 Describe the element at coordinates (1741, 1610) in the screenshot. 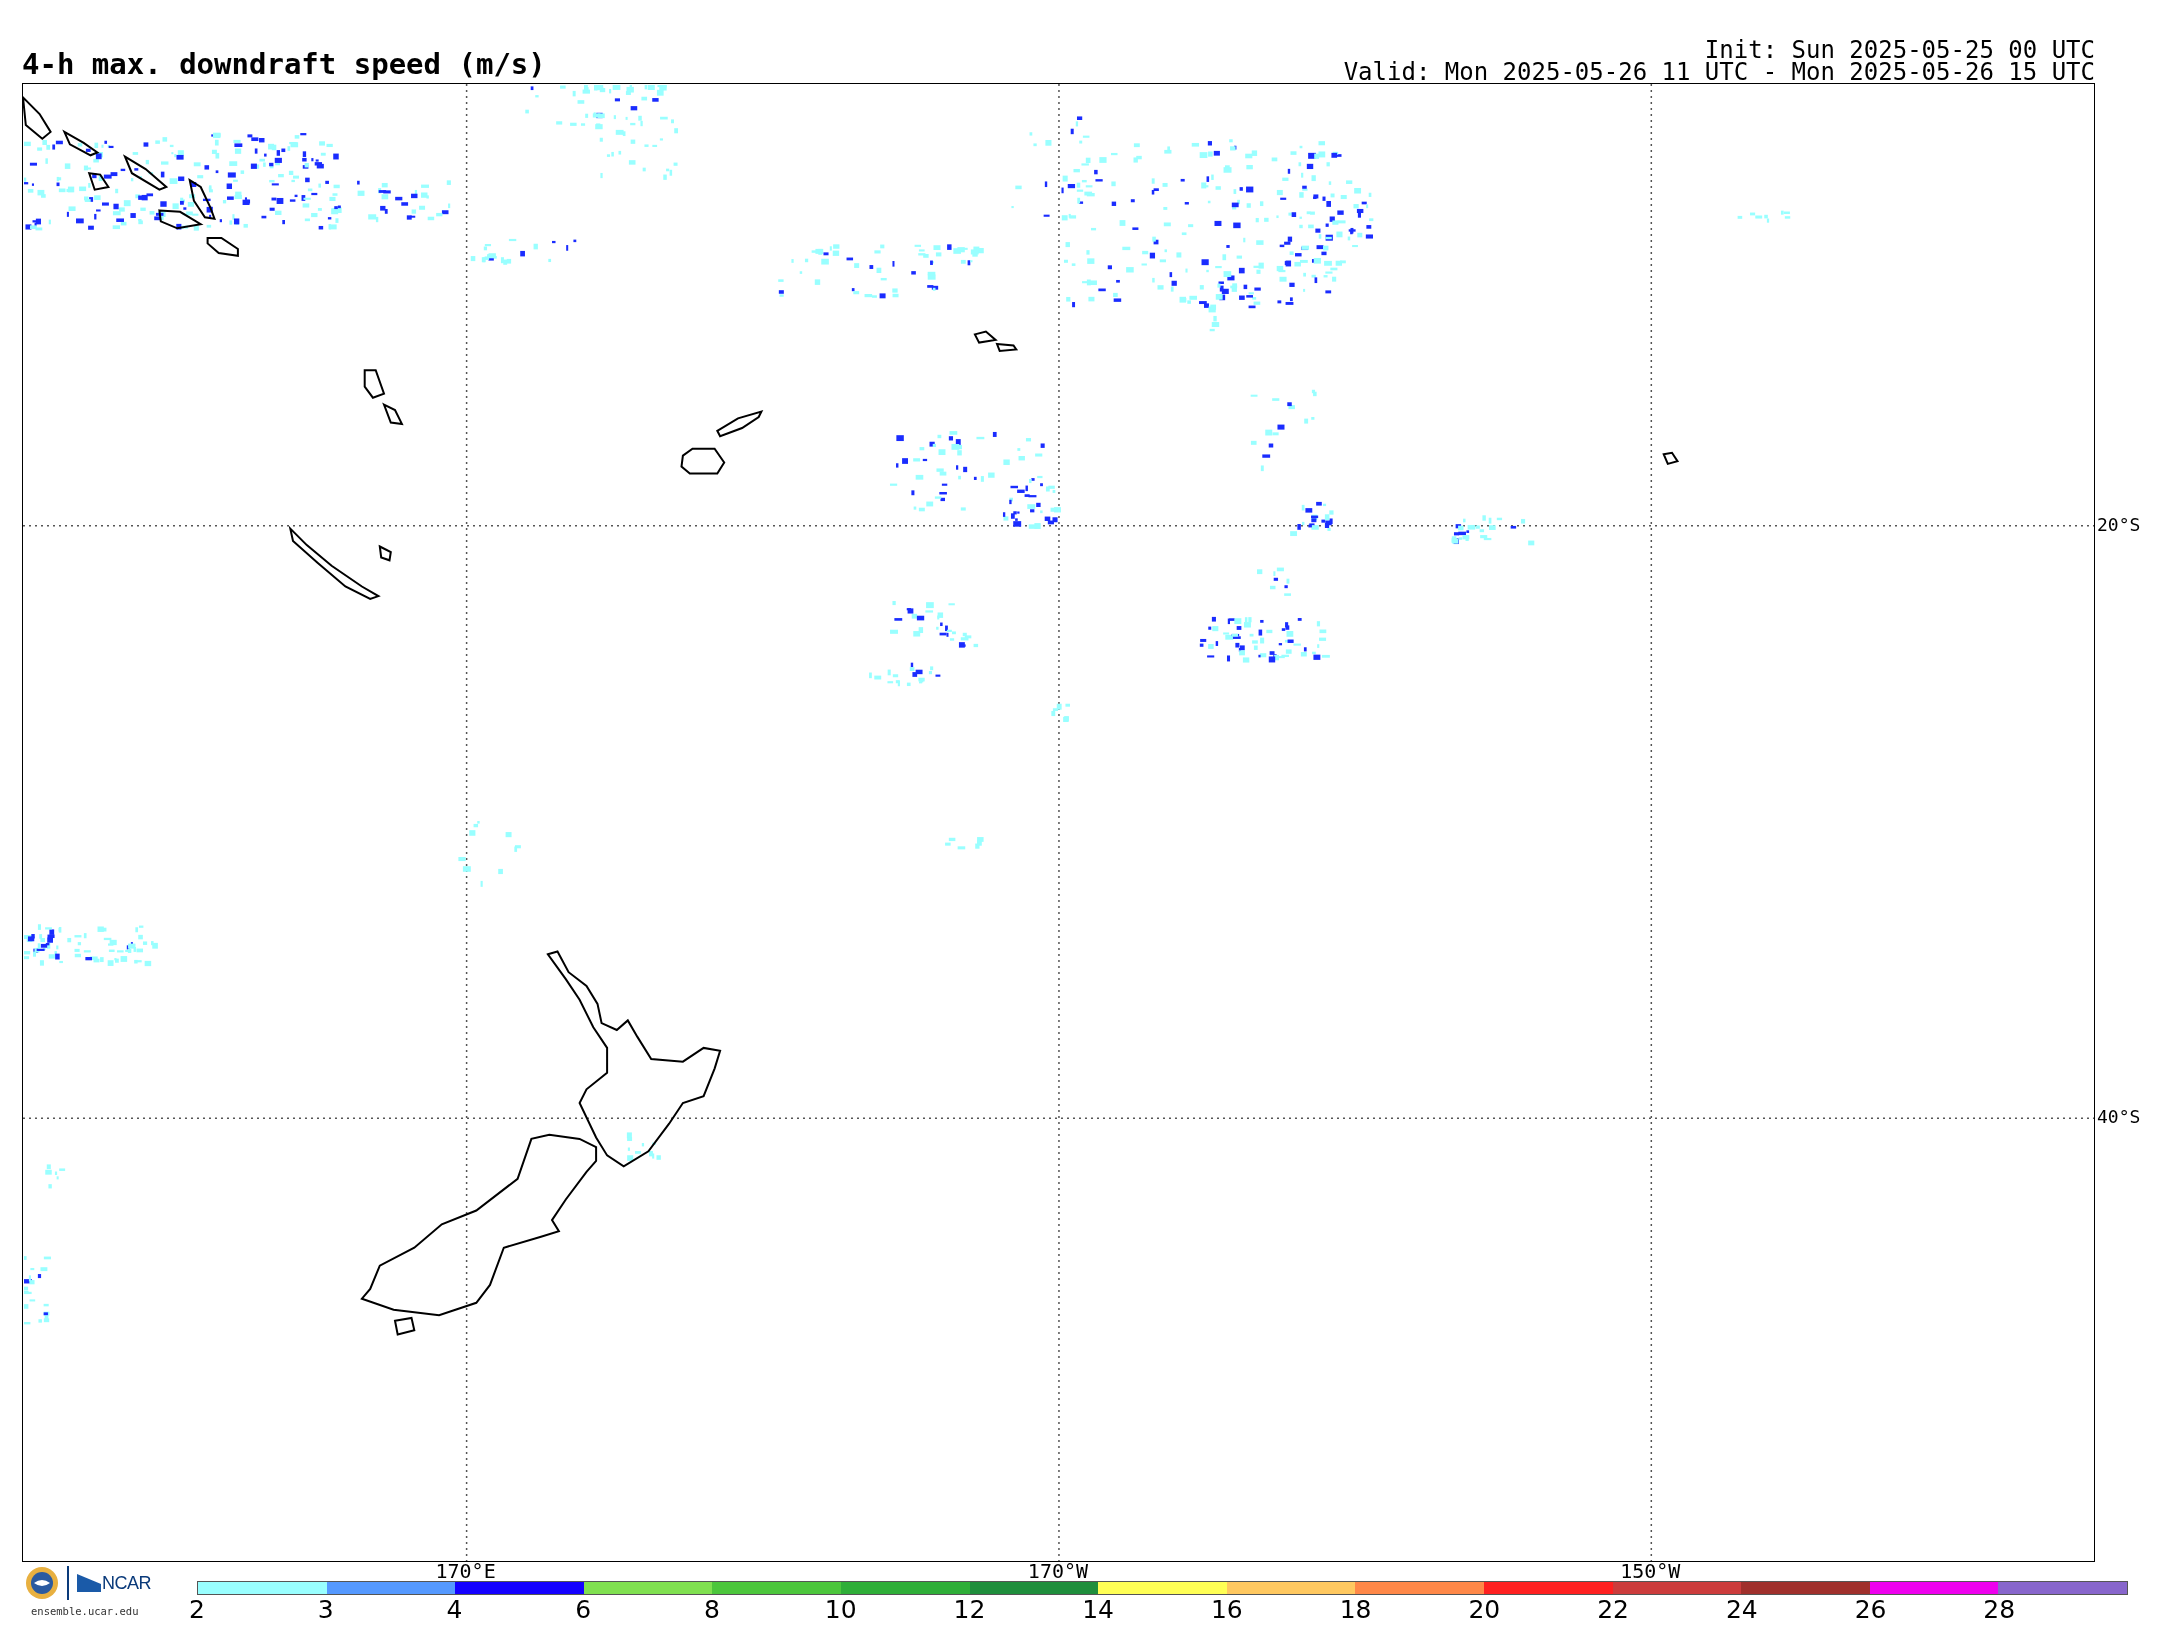

I see `colorbar-tick-label: 24` at that location.